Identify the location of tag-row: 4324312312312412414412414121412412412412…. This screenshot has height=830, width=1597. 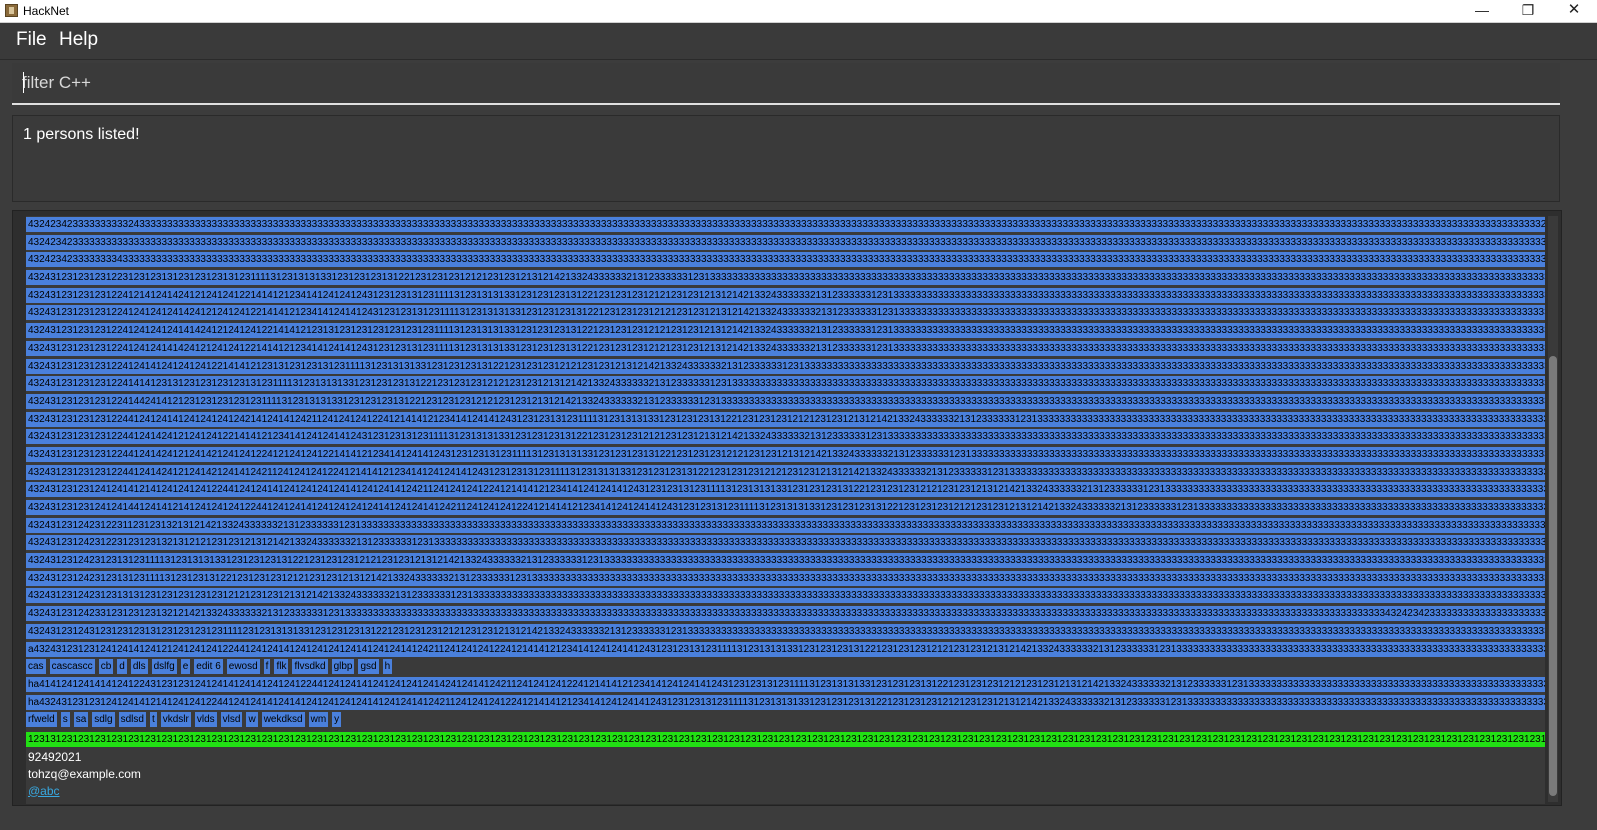
(785, 508).